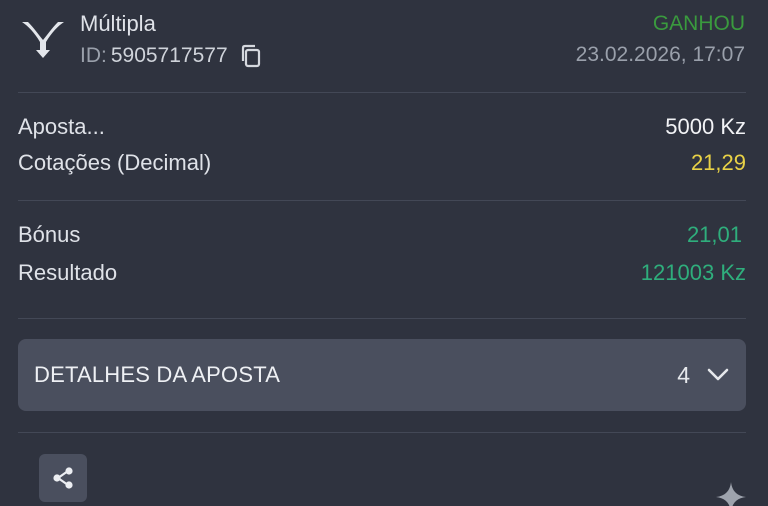 Image resolution: width=768 pixels, height=506 pixels. Describe the element at coordinates (703, 375) in the screenshot. I see `bet-details-meta: 4` at that location.